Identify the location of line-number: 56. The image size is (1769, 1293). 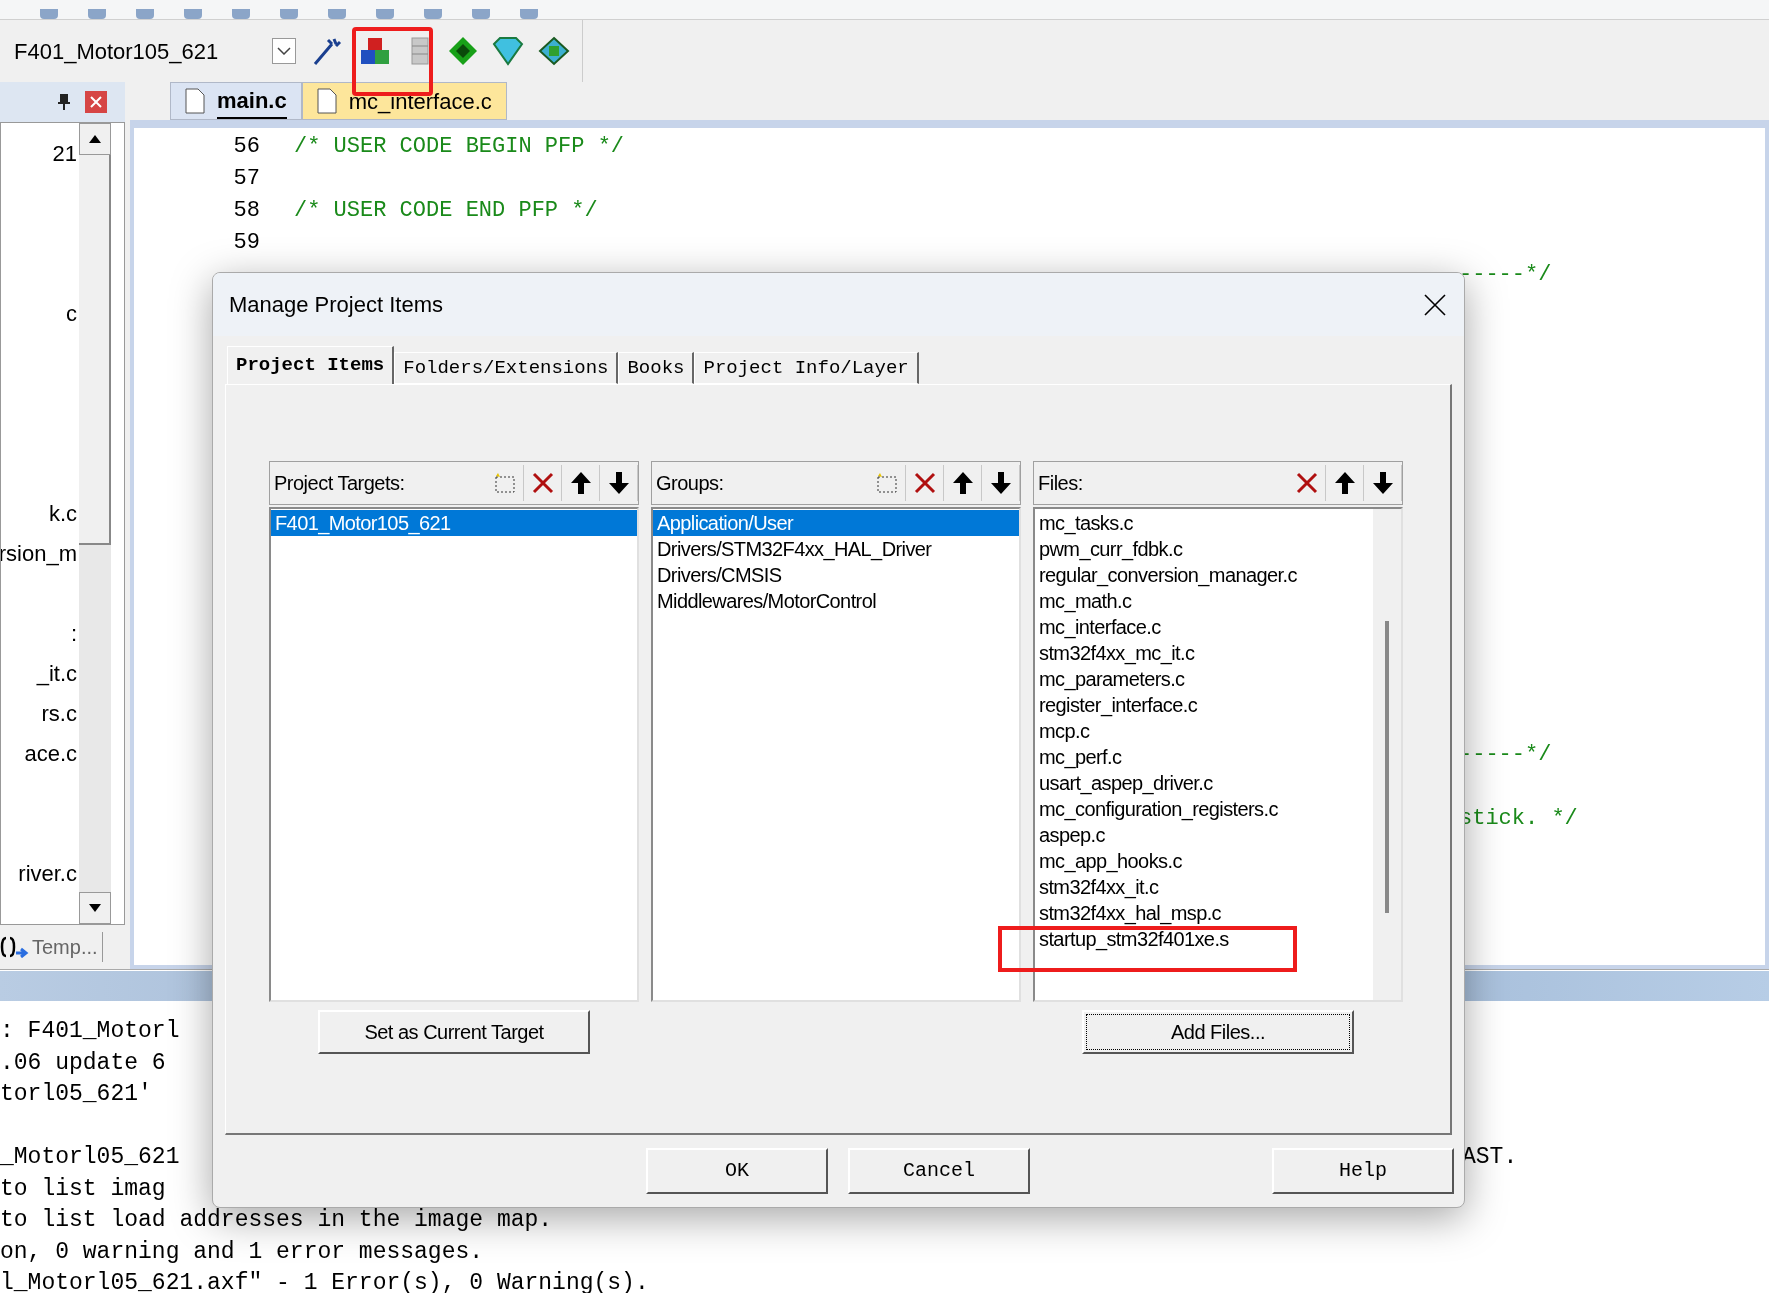
(246, 146).